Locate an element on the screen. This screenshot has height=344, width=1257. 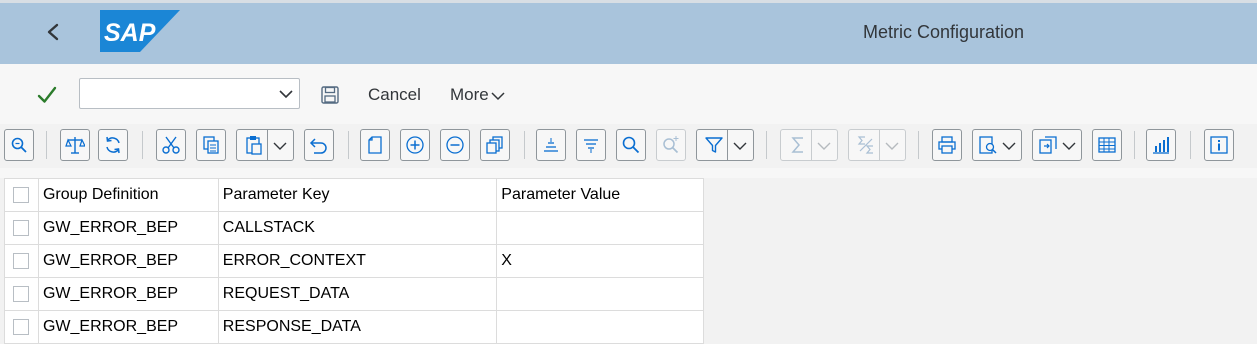
new-page-button is located at coordinates (375, 145).